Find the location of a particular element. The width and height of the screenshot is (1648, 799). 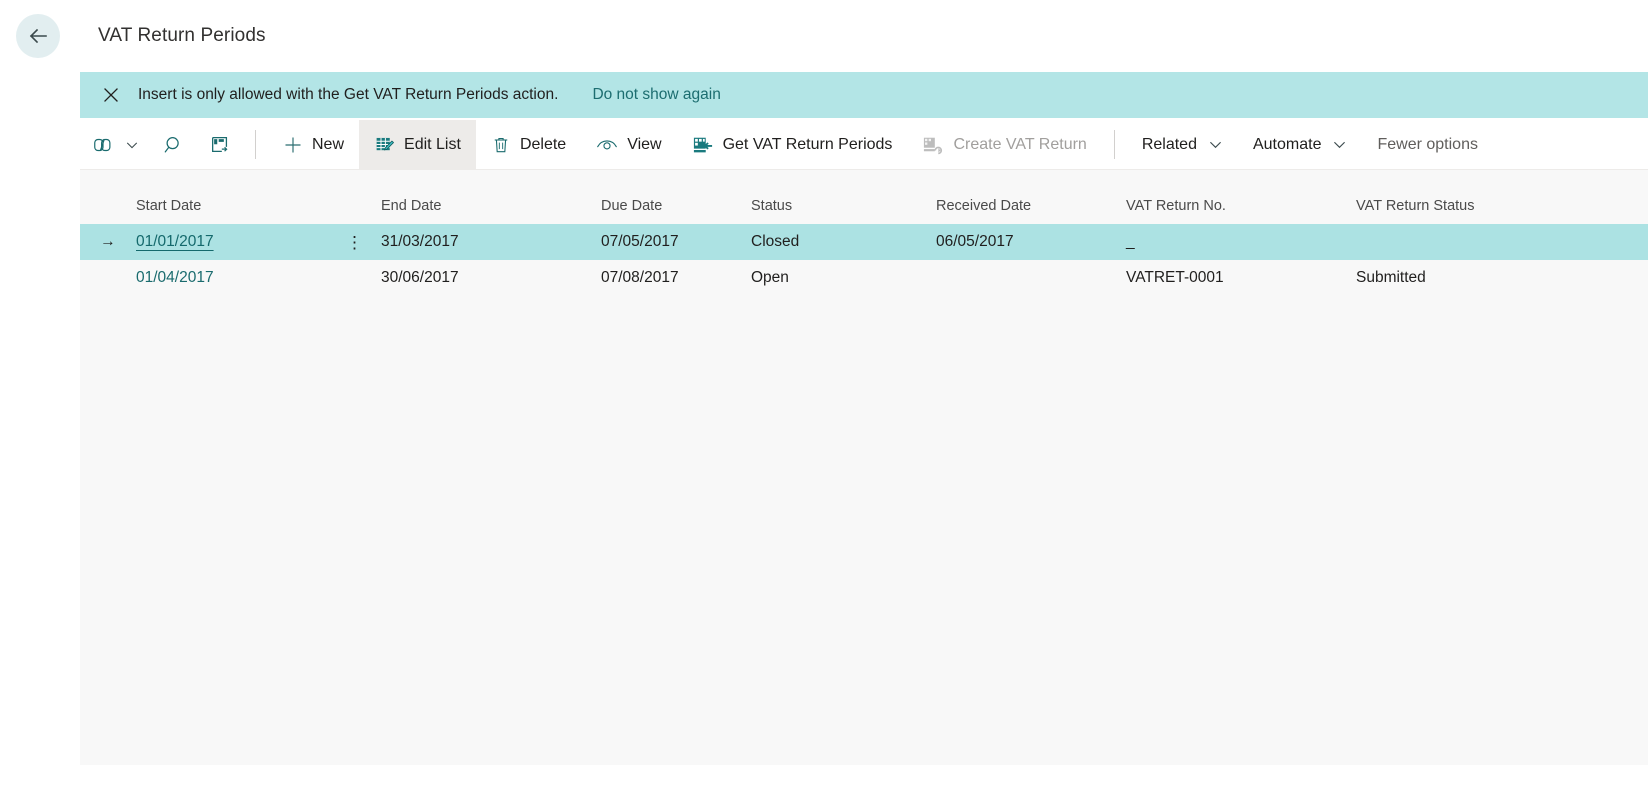

row-indicator-cell is located at coordinates (108, 278).